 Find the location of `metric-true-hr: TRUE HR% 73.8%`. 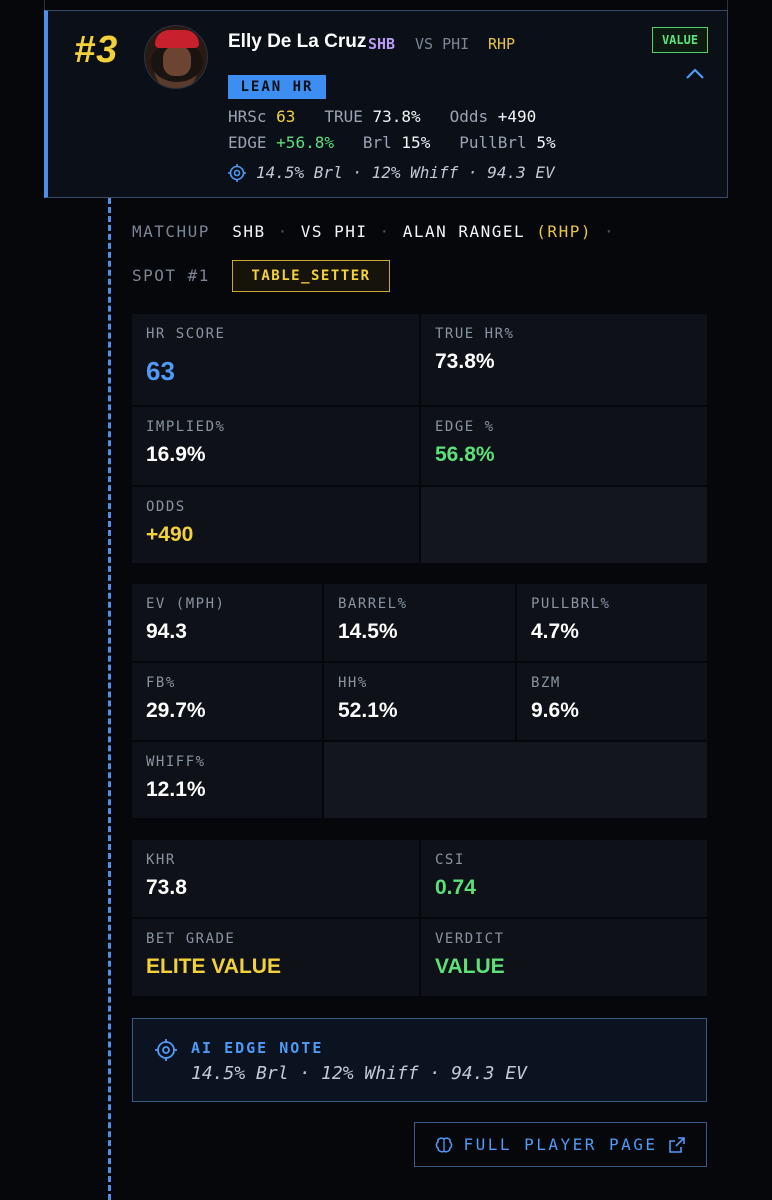

metric-true-hr: TRUE HR% 73.8% is located at coordinates (564, 359).